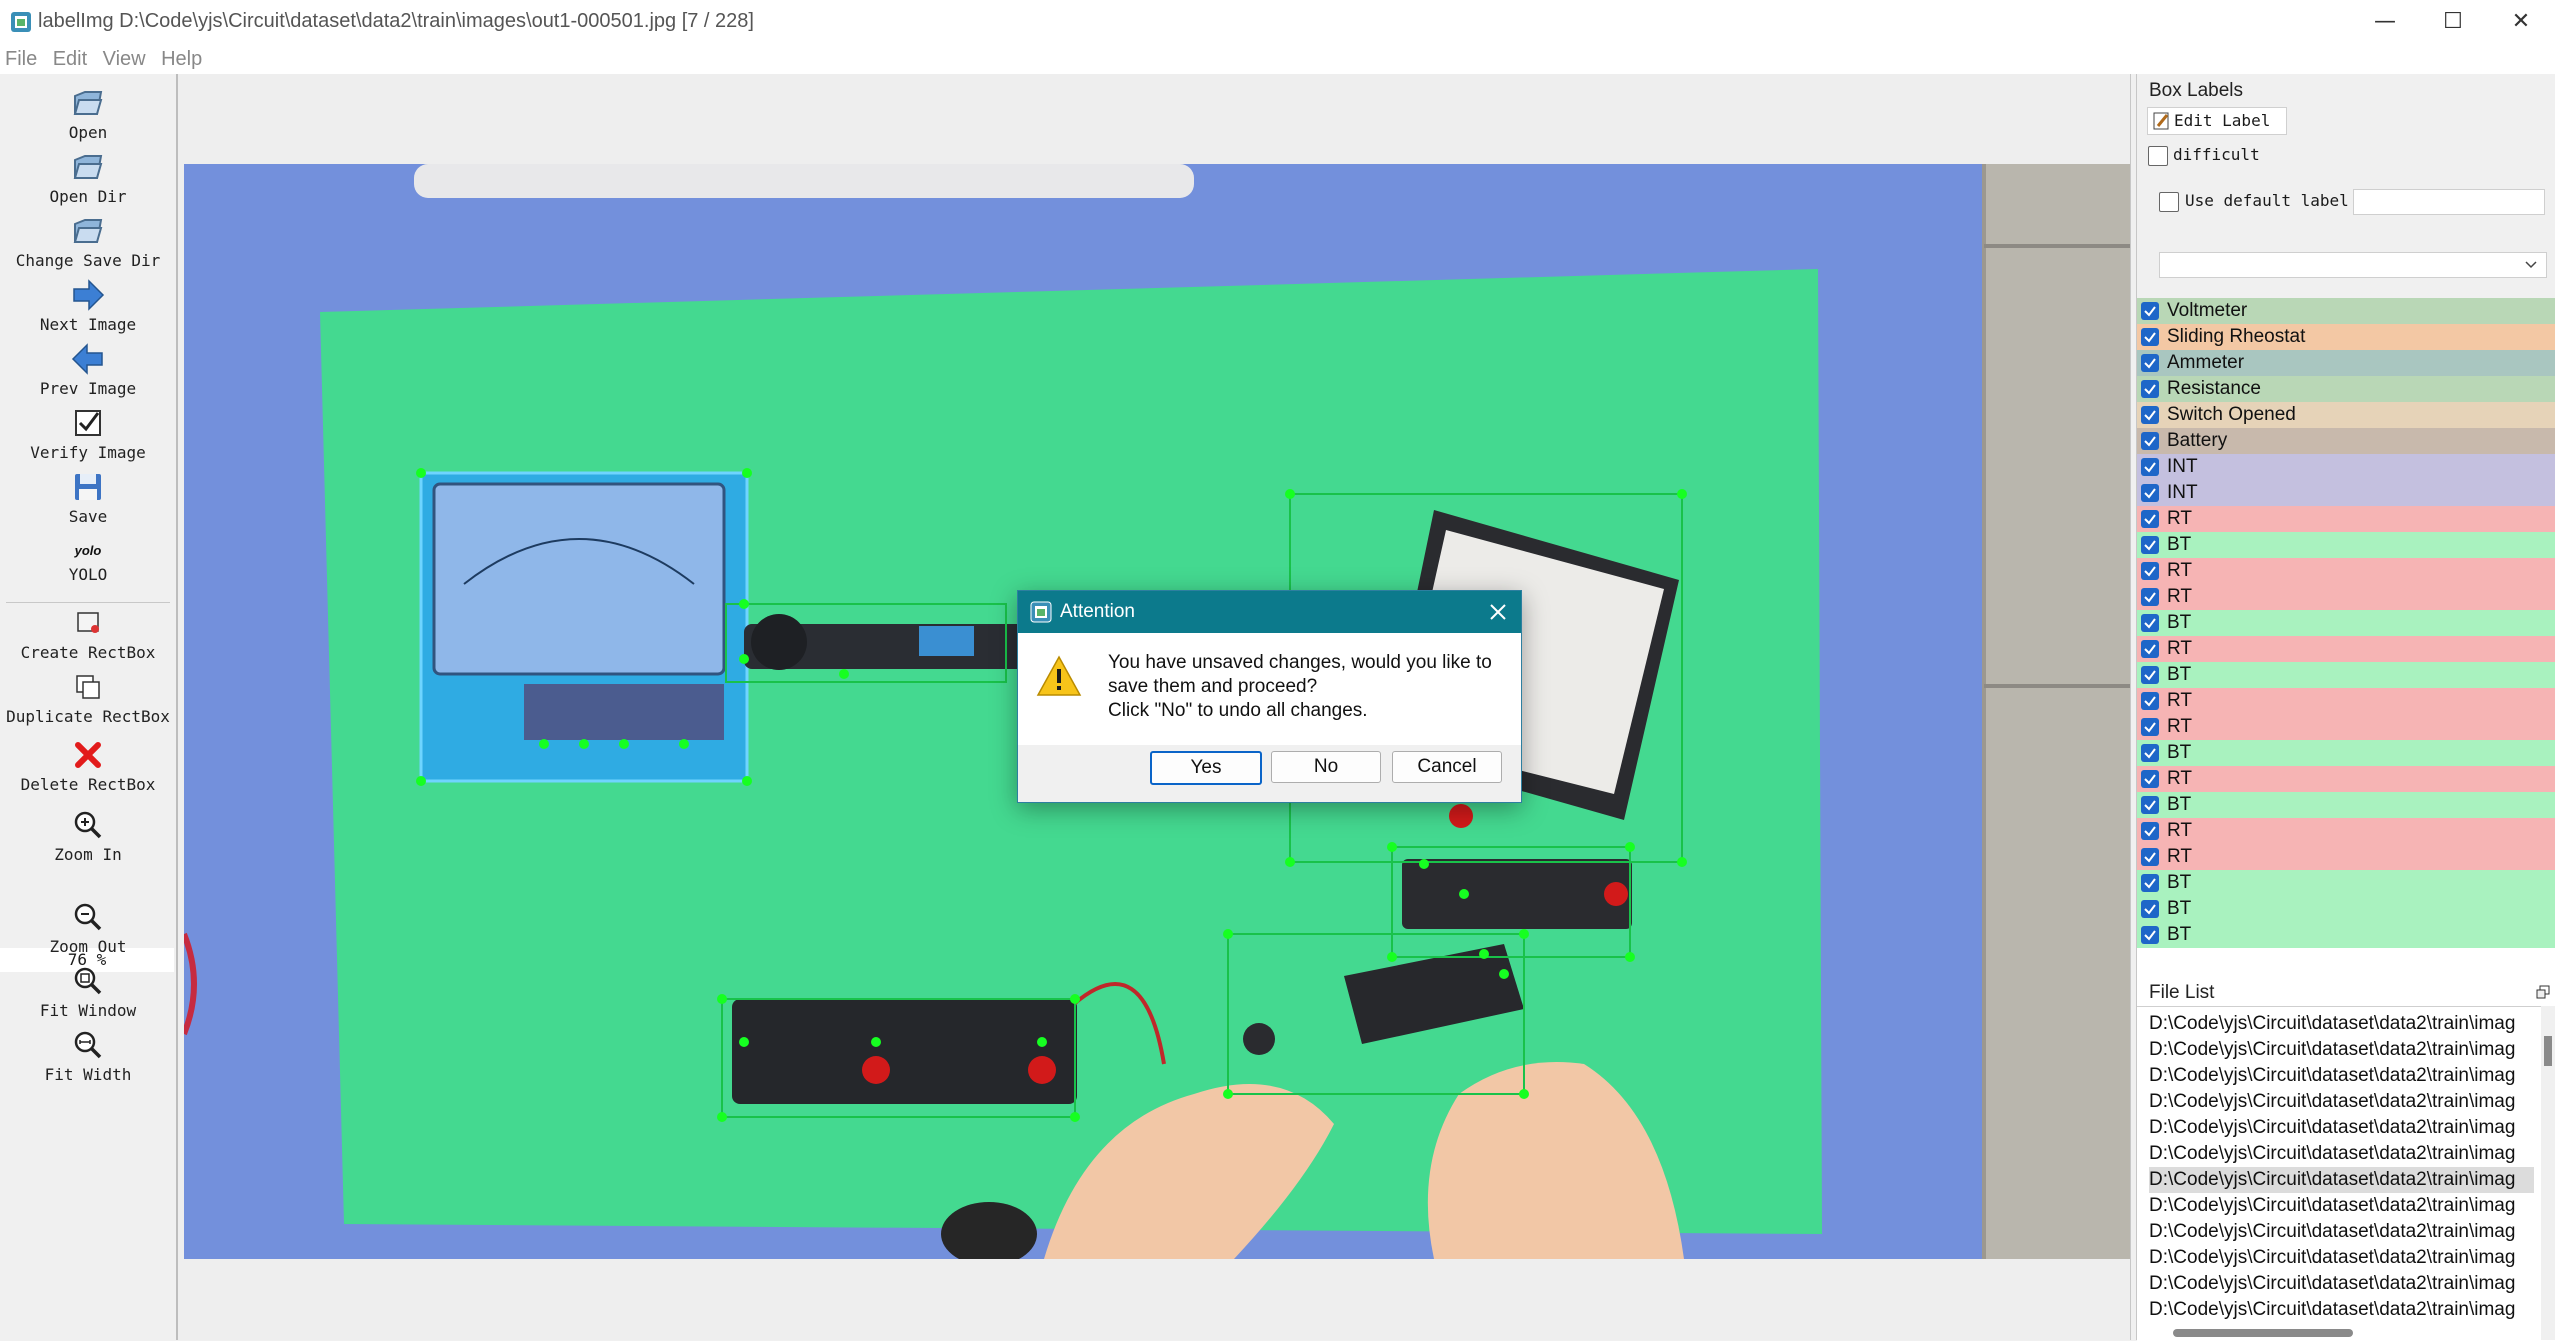 Image resolution: width=2555 pixels, height=1341 pixels. I want to click on label-list-item: Battery, so click(2346, 441).